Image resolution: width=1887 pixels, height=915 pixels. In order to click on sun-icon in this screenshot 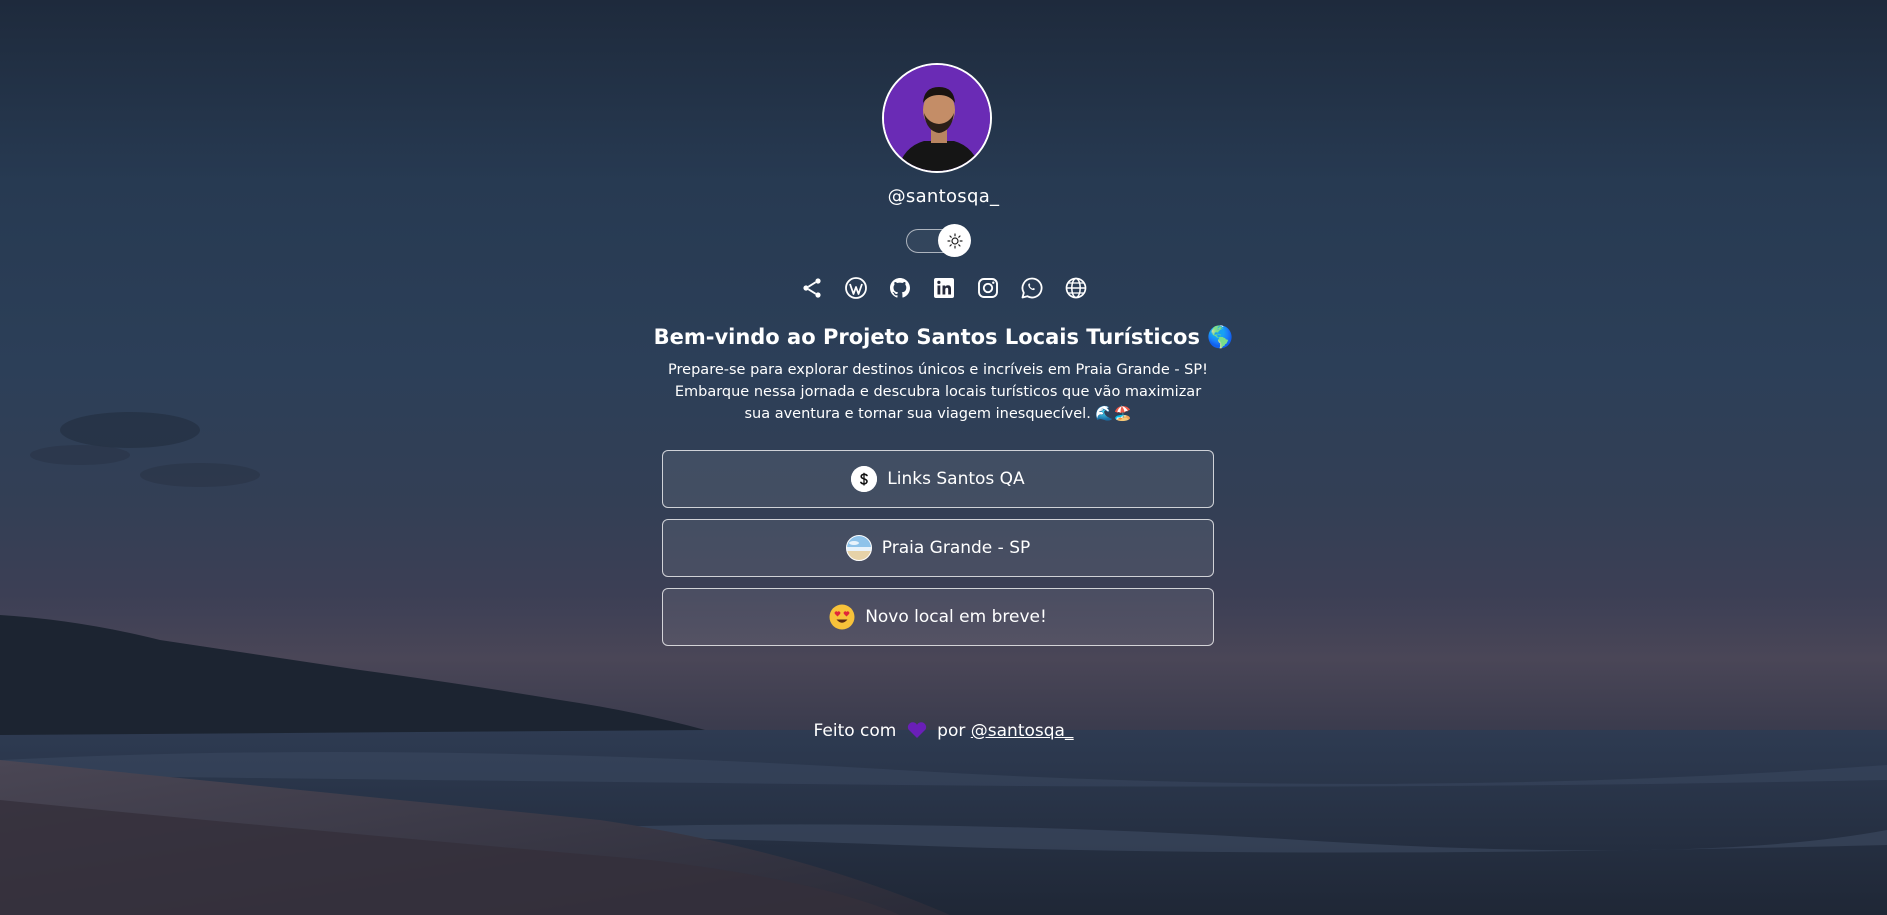, I will do `click(954, 240)`.